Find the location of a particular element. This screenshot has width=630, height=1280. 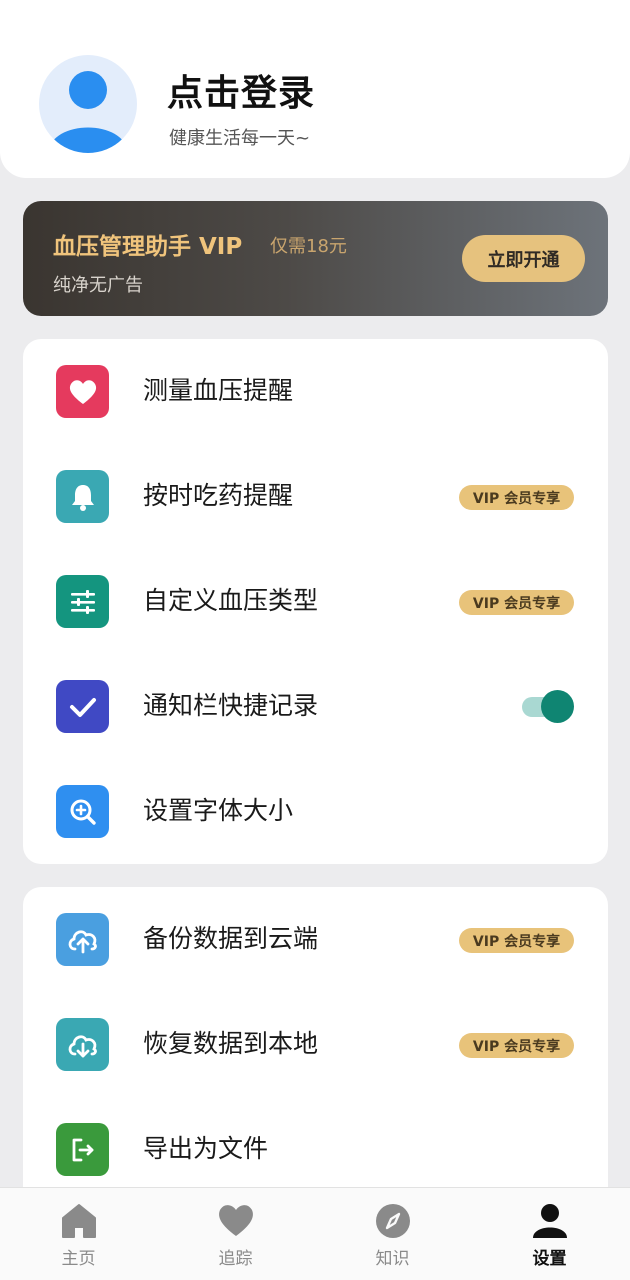

compass-icon is located at coordinates (393, 1221).